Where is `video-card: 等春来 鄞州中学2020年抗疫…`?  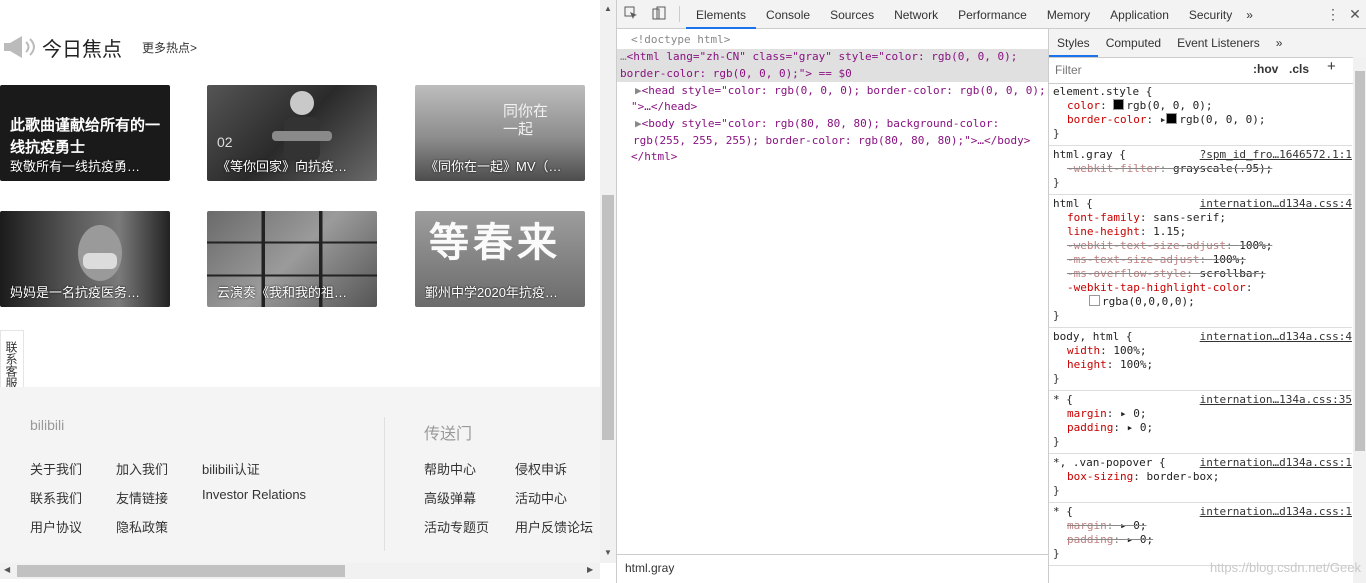
video-card: 等春来 鄞州中学2020年抗疫… is located at coordinates (500, 259).